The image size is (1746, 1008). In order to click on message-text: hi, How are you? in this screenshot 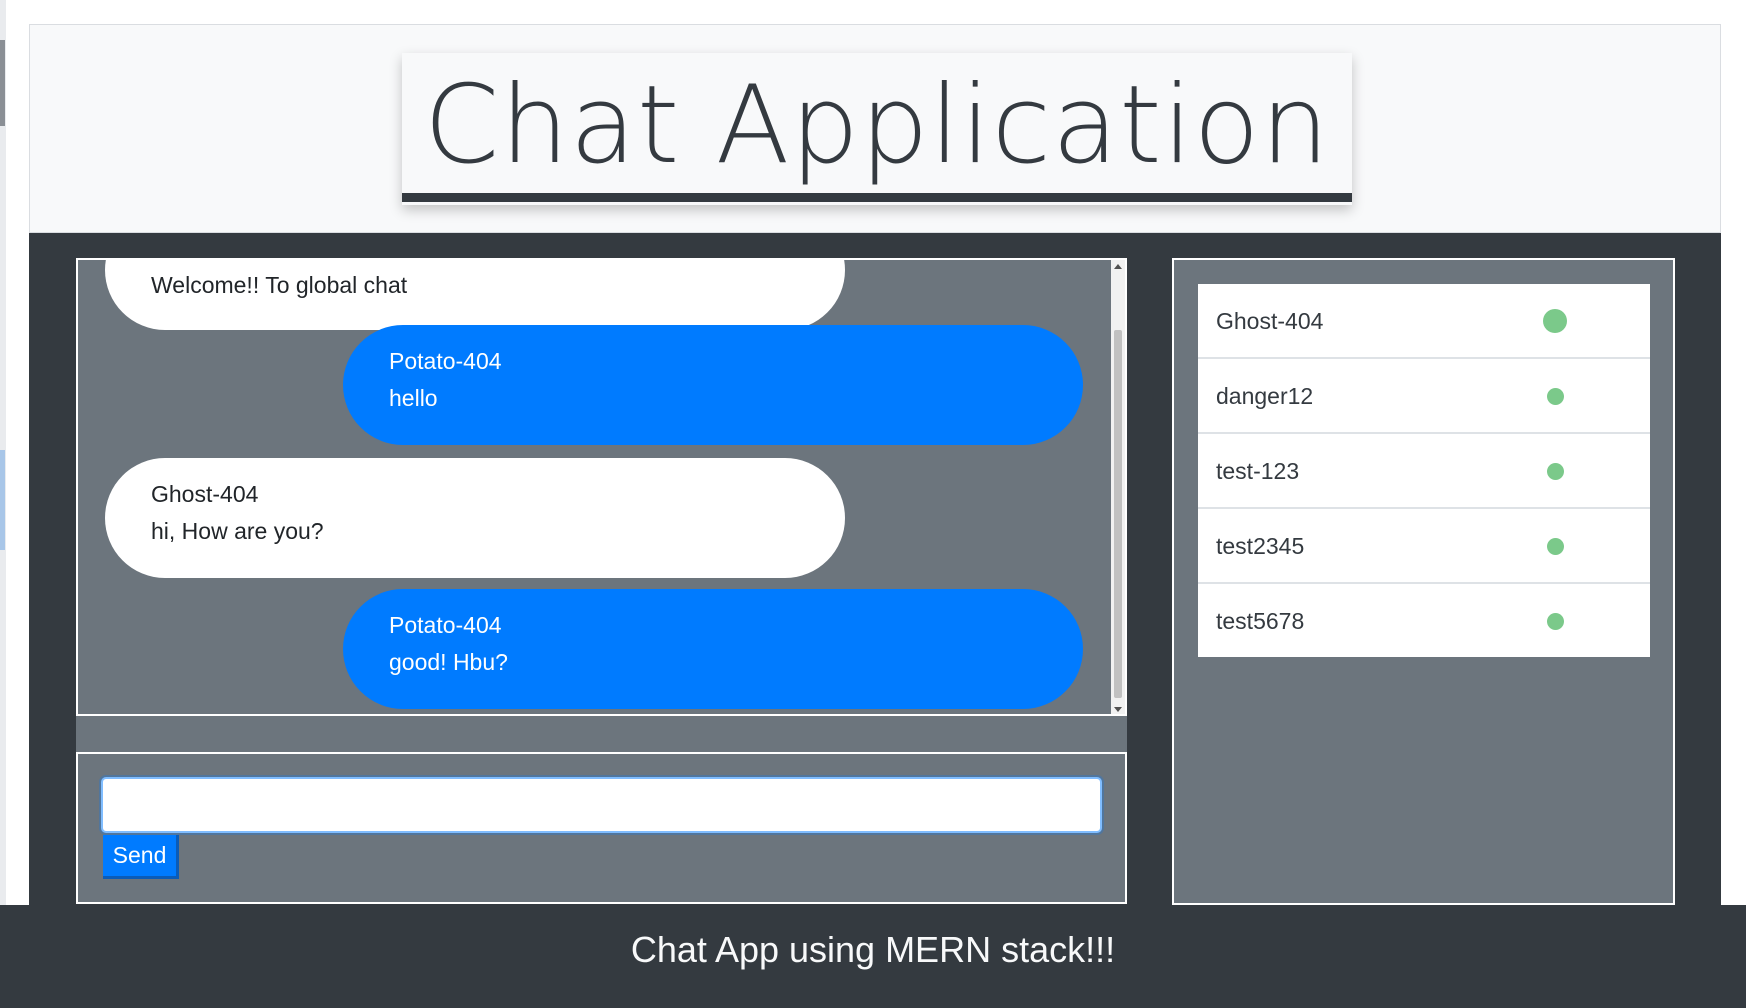, I will do `click(237, 531)`.